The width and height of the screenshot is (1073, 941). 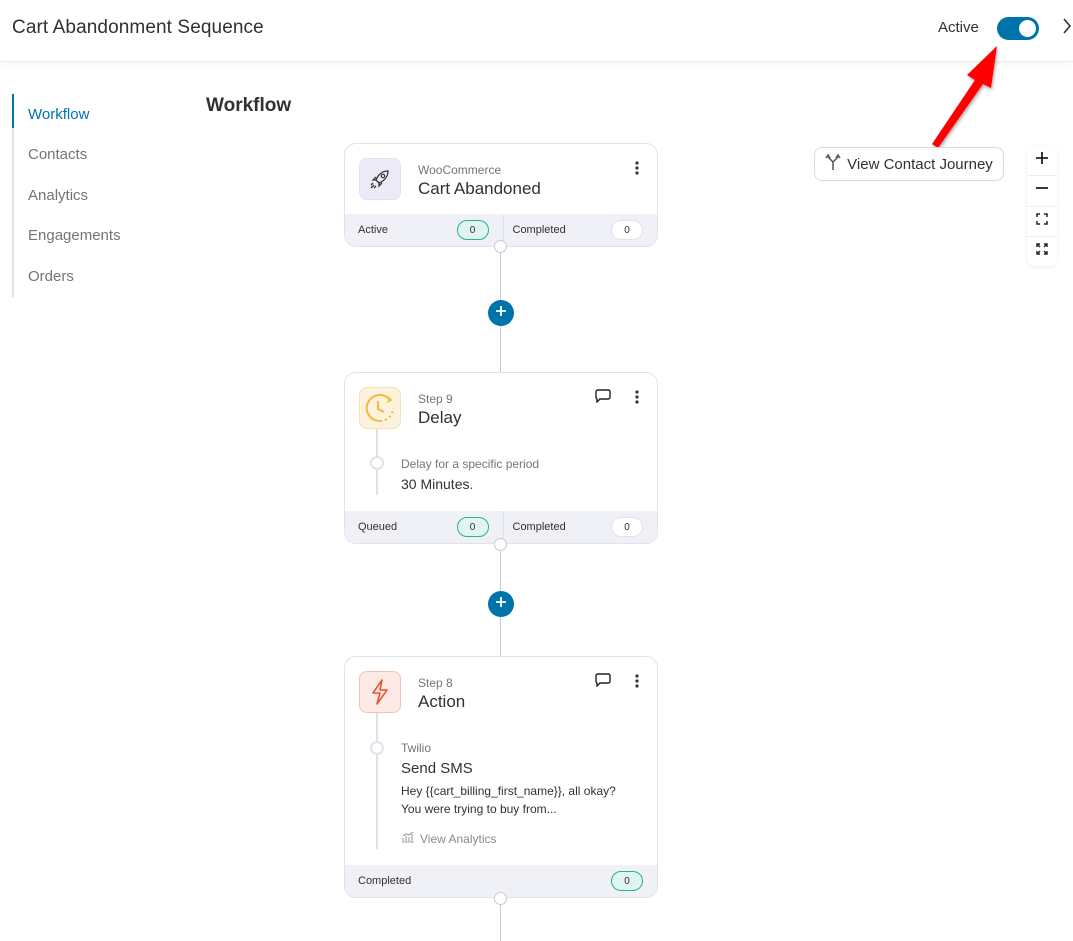 I want to click on step-title: Action, so click(x=442, y=701).